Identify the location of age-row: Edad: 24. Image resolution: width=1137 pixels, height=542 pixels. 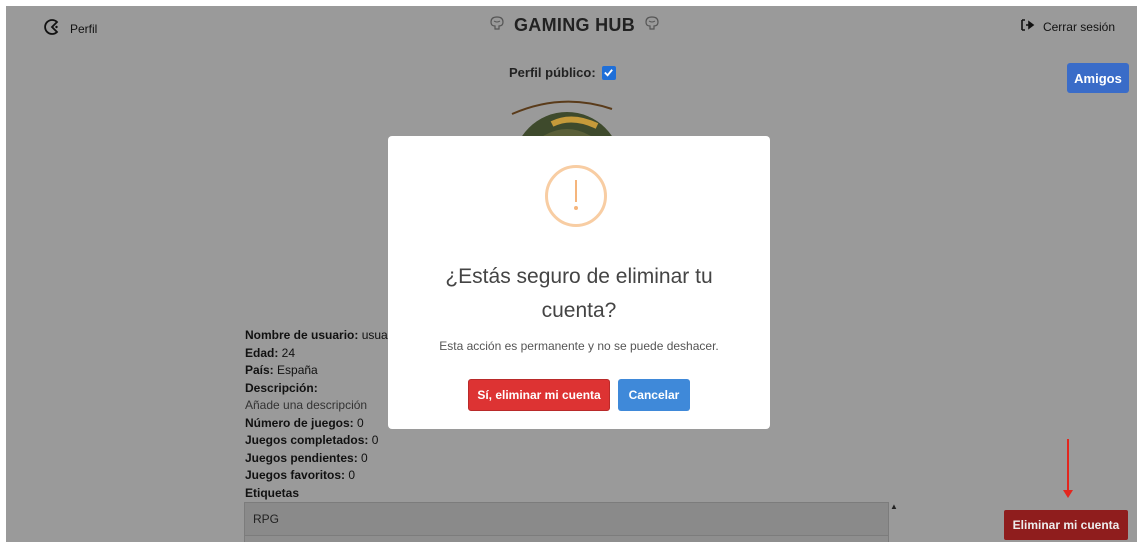
(270, 352).